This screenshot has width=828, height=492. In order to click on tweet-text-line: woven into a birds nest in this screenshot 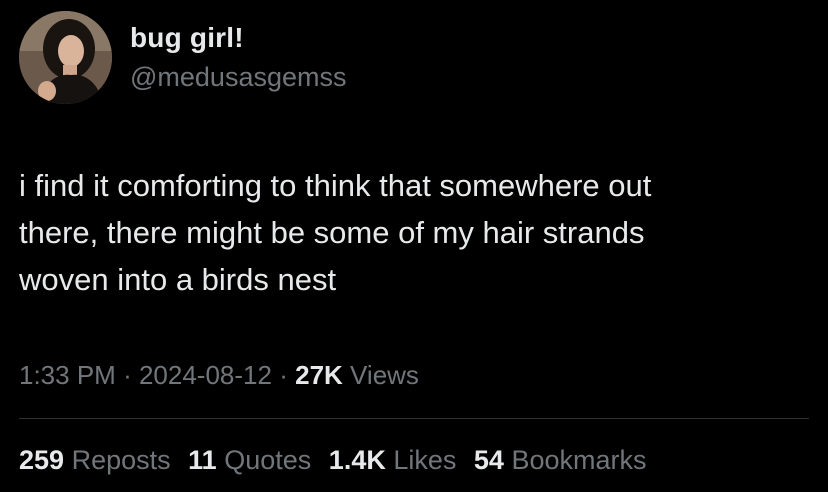, I will do `click(178, 279)`.